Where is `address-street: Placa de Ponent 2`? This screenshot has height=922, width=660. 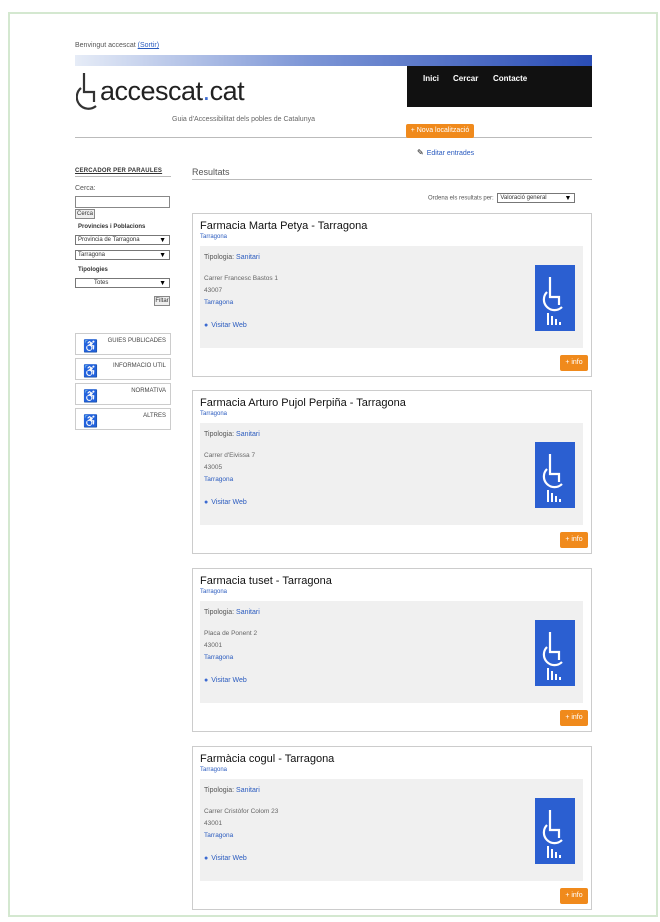
address-street: Placa de Ponent 2 is located at coordinates (231, 633).